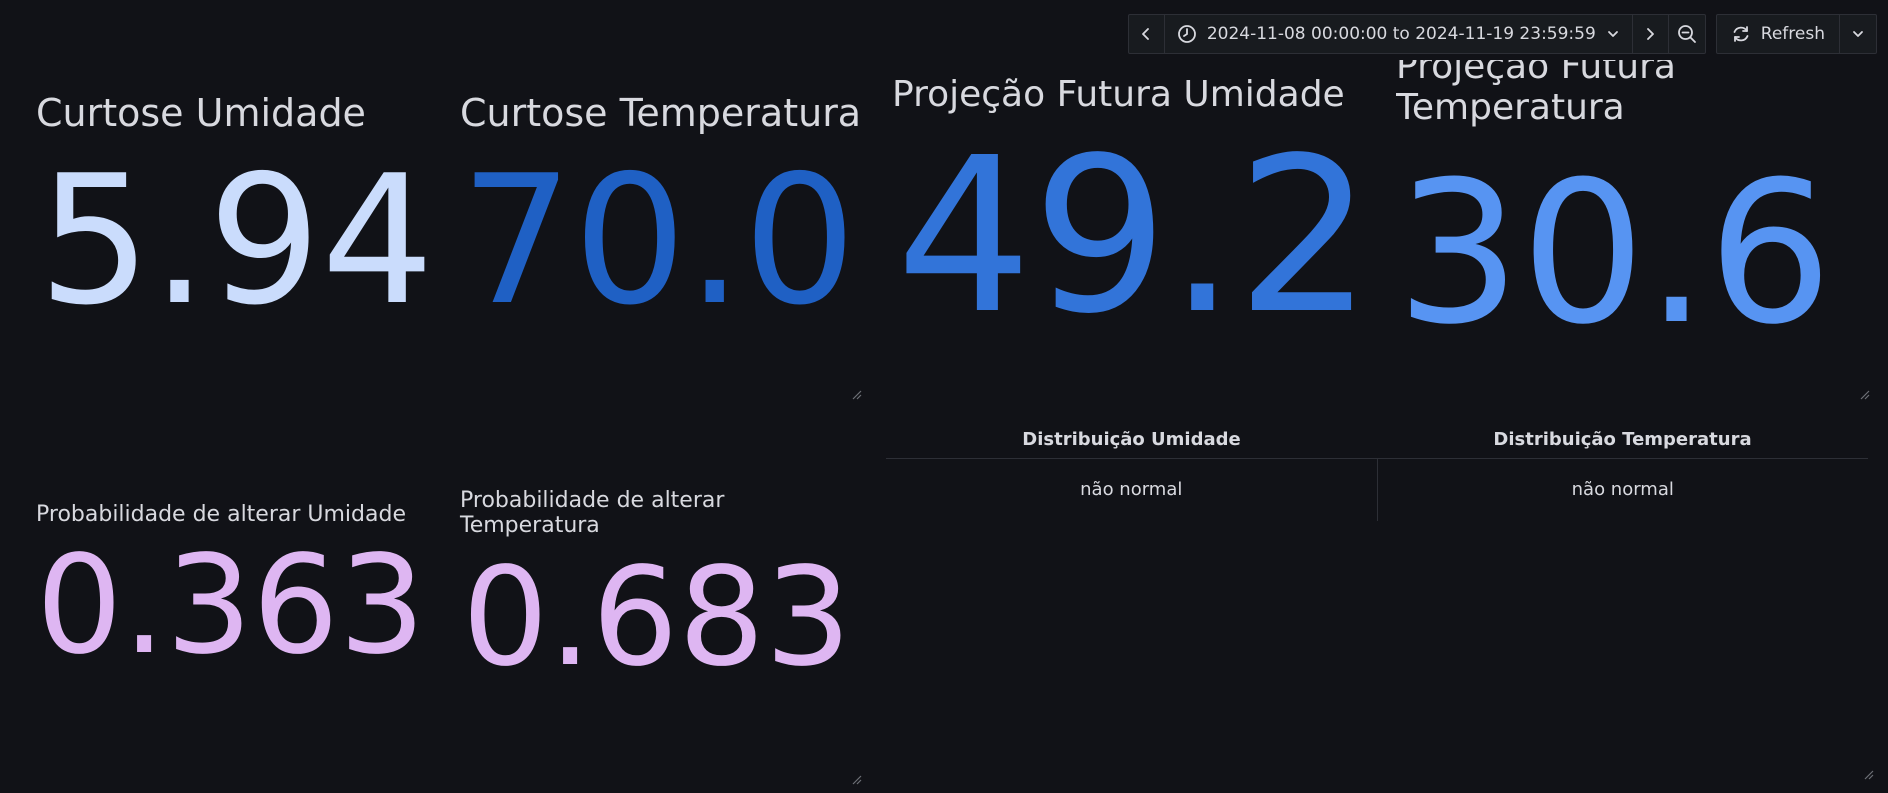 This screenshot has width=1888, height=793. Describe the element at coordinates (221, 514) in the screenshot. I see `panel-title: Probabilidade de alterar Umidade` at that location.